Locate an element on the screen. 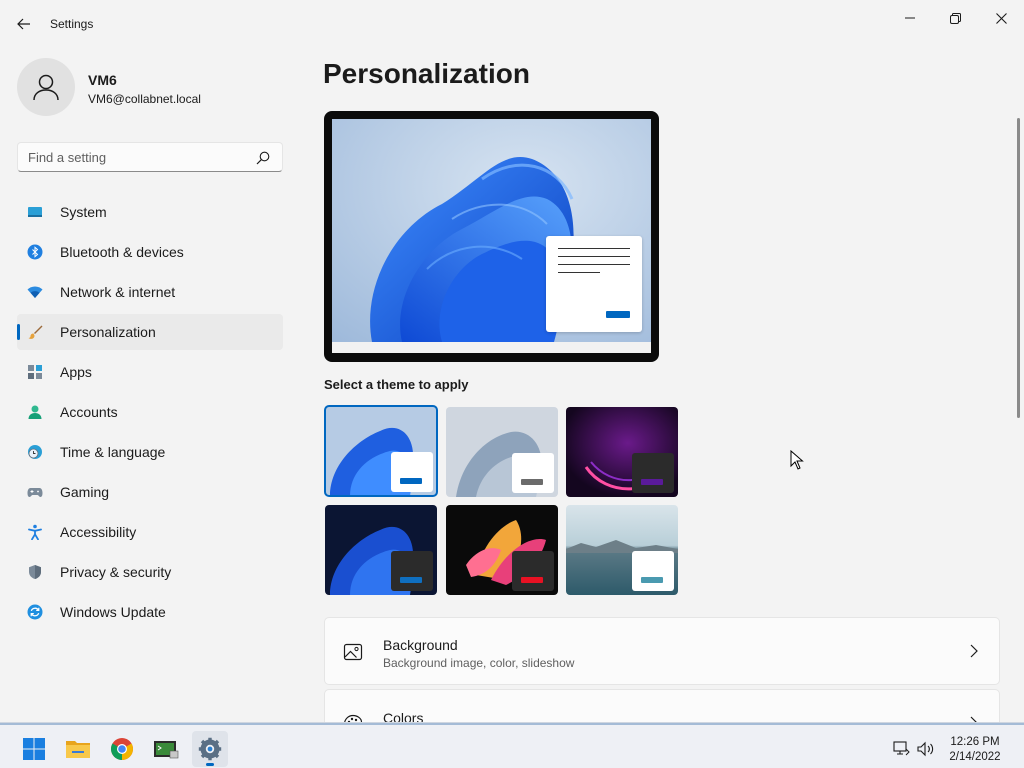 This screenshot has width=1024, height=768. taskbar-top-accent is located at coordinates (512, 724).